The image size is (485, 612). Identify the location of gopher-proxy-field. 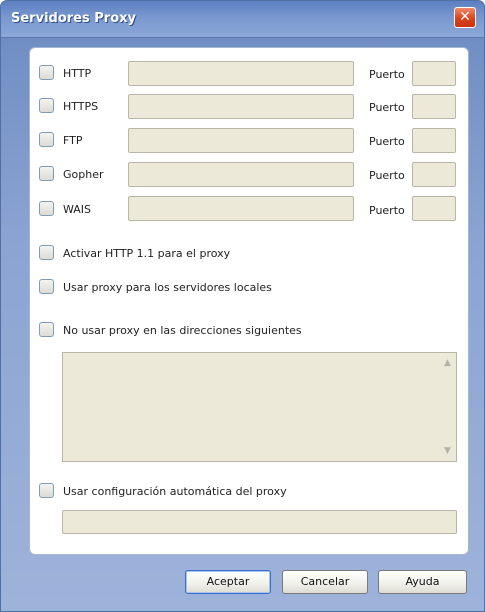
(241, 174).